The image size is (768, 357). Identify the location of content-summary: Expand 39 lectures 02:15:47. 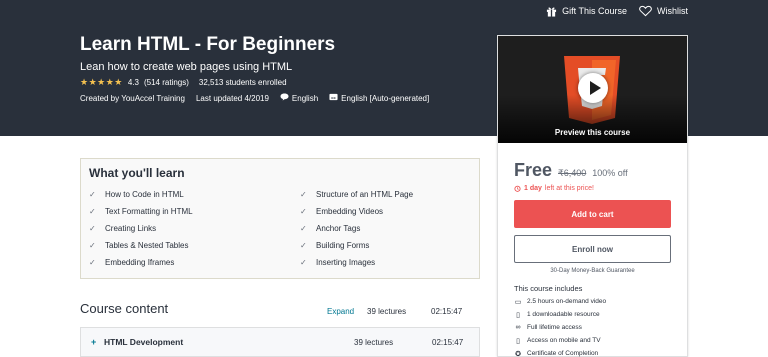
(394, 311).